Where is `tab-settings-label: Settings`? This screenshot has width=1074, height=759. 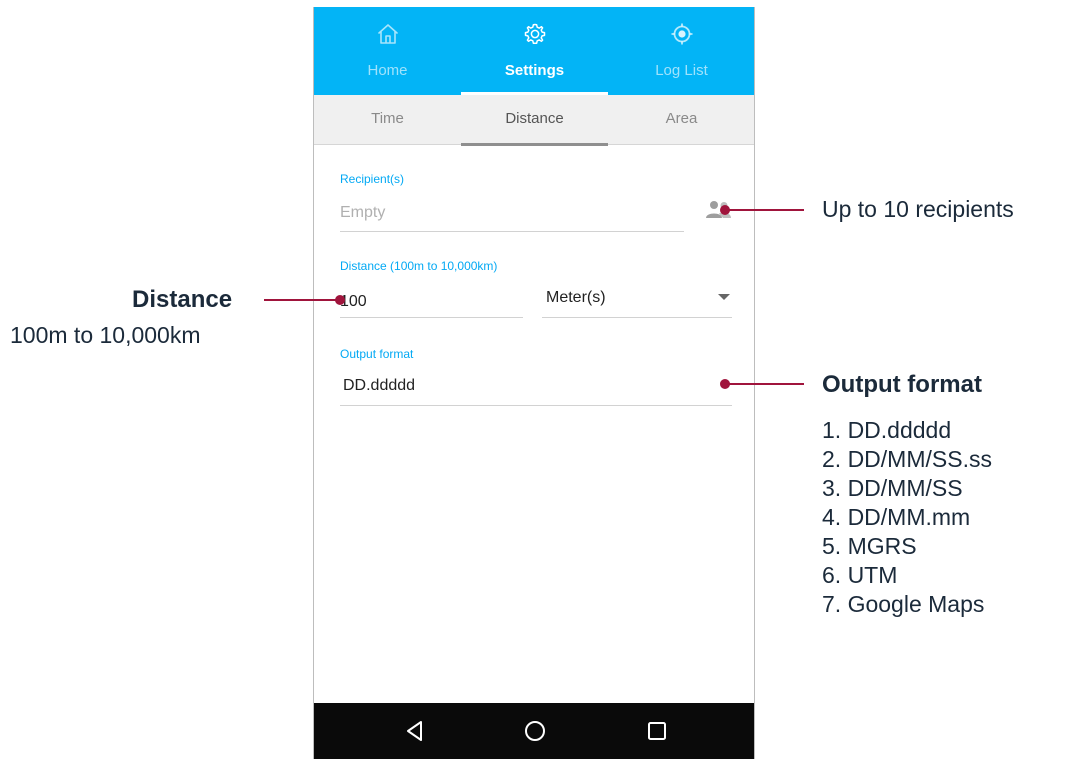
tab-settings-label: Settings is located at coordinates (534, 70).